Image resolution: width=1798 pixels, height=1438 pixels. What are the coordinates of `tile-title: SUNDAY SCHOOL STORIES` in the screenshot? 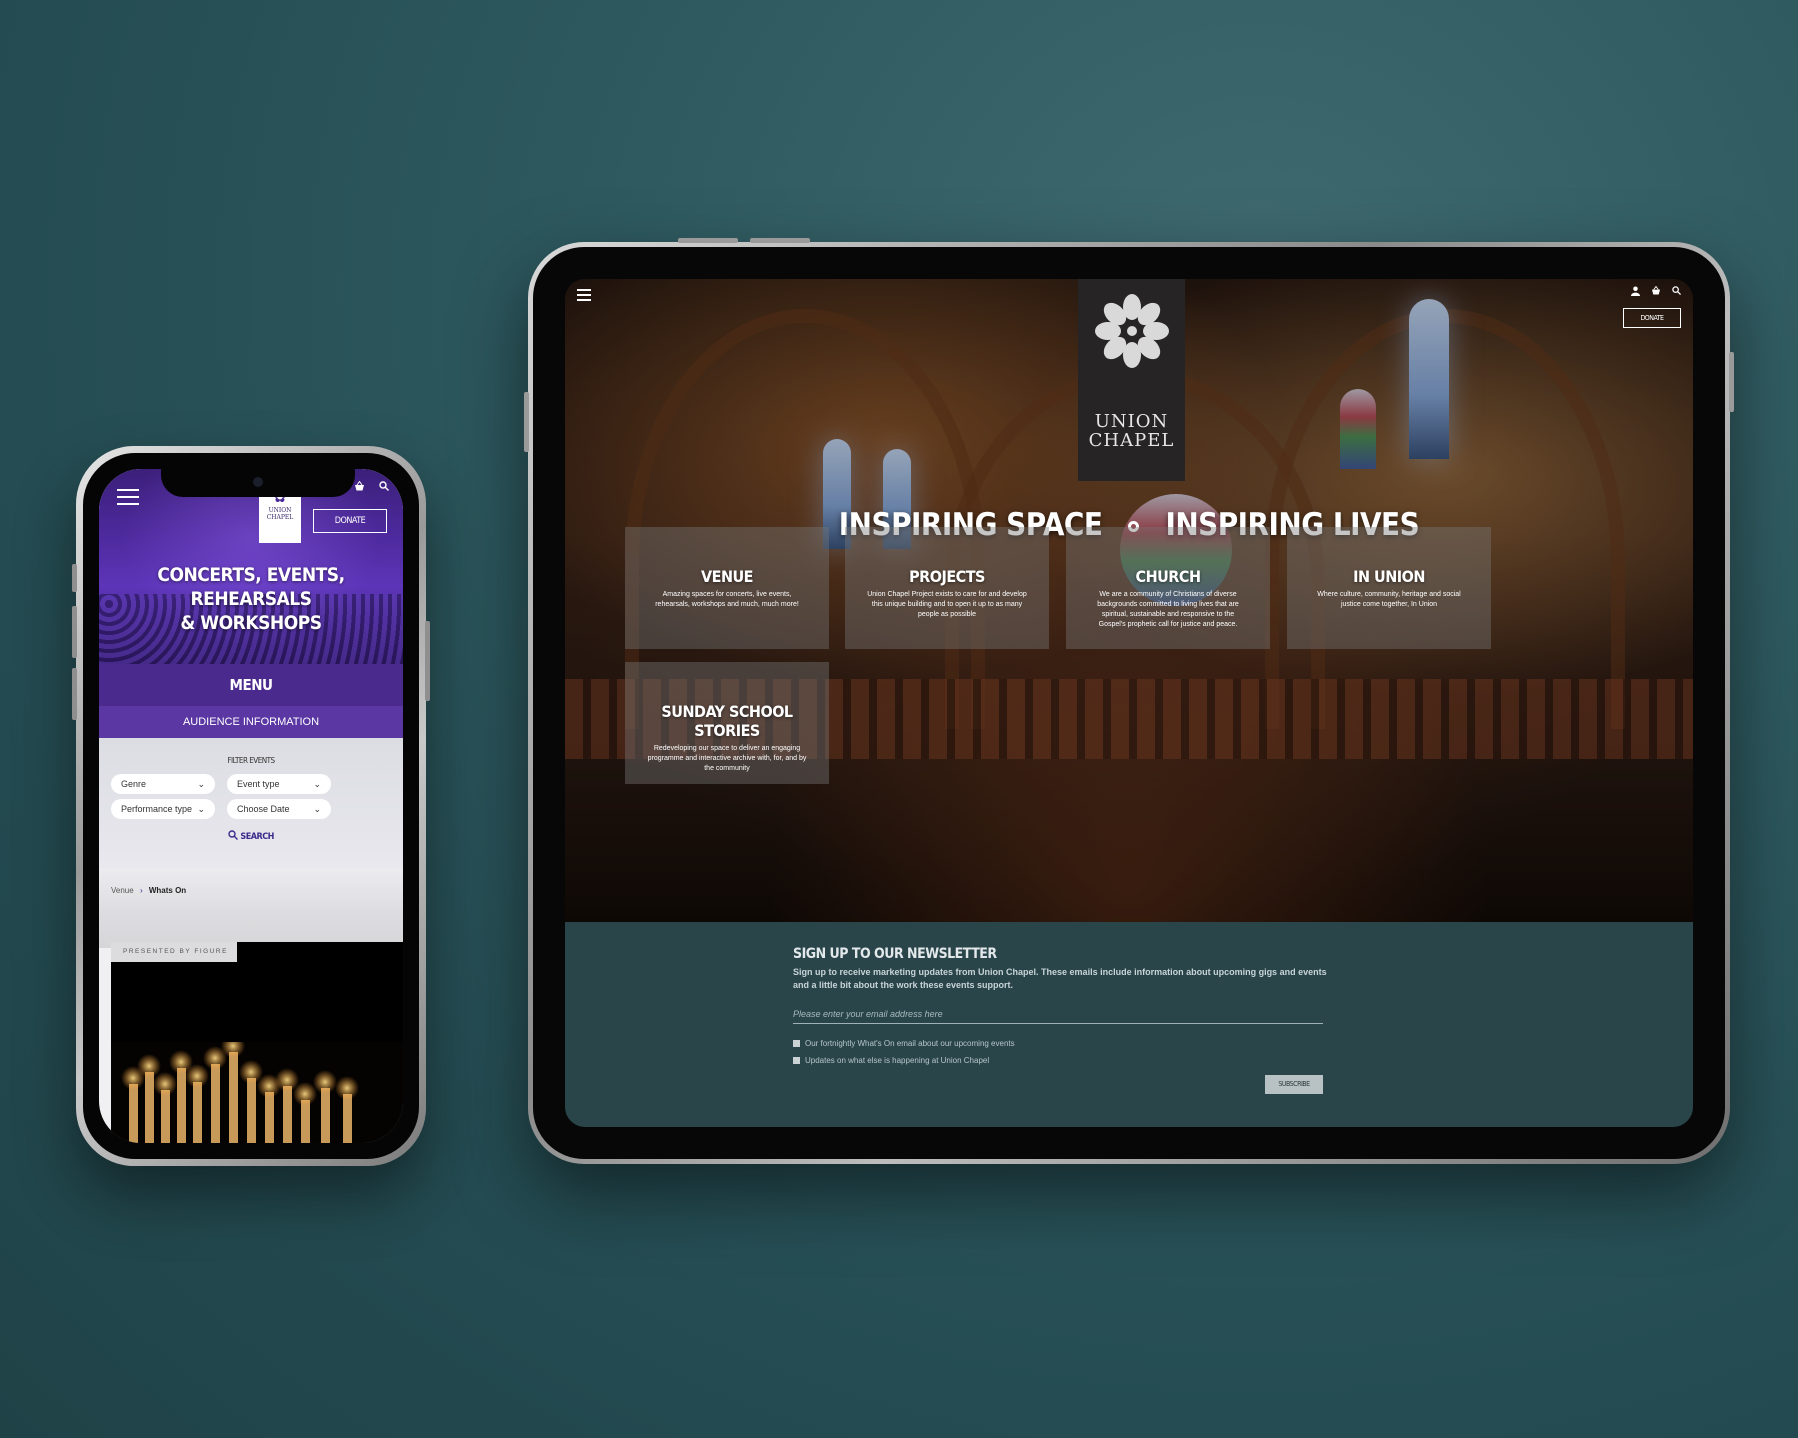 It's located at (727, 721).